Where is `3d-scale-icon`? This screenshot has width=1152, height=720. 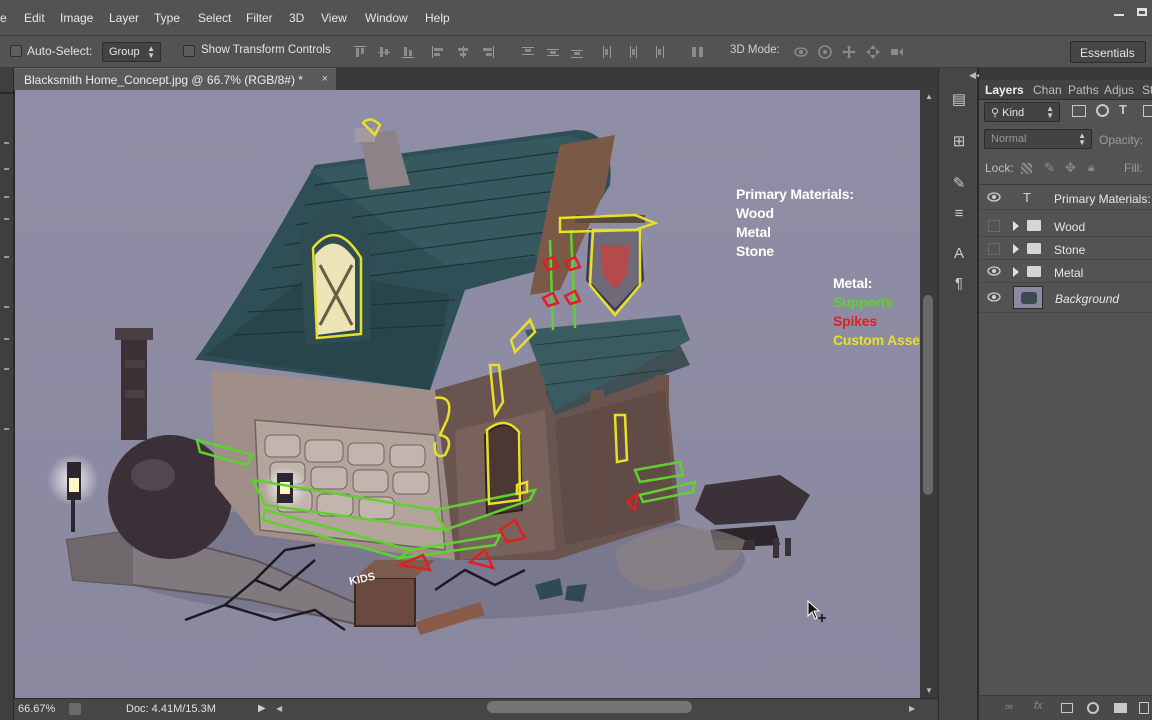 3d-scale-icon is located at coordinates (897, 52).